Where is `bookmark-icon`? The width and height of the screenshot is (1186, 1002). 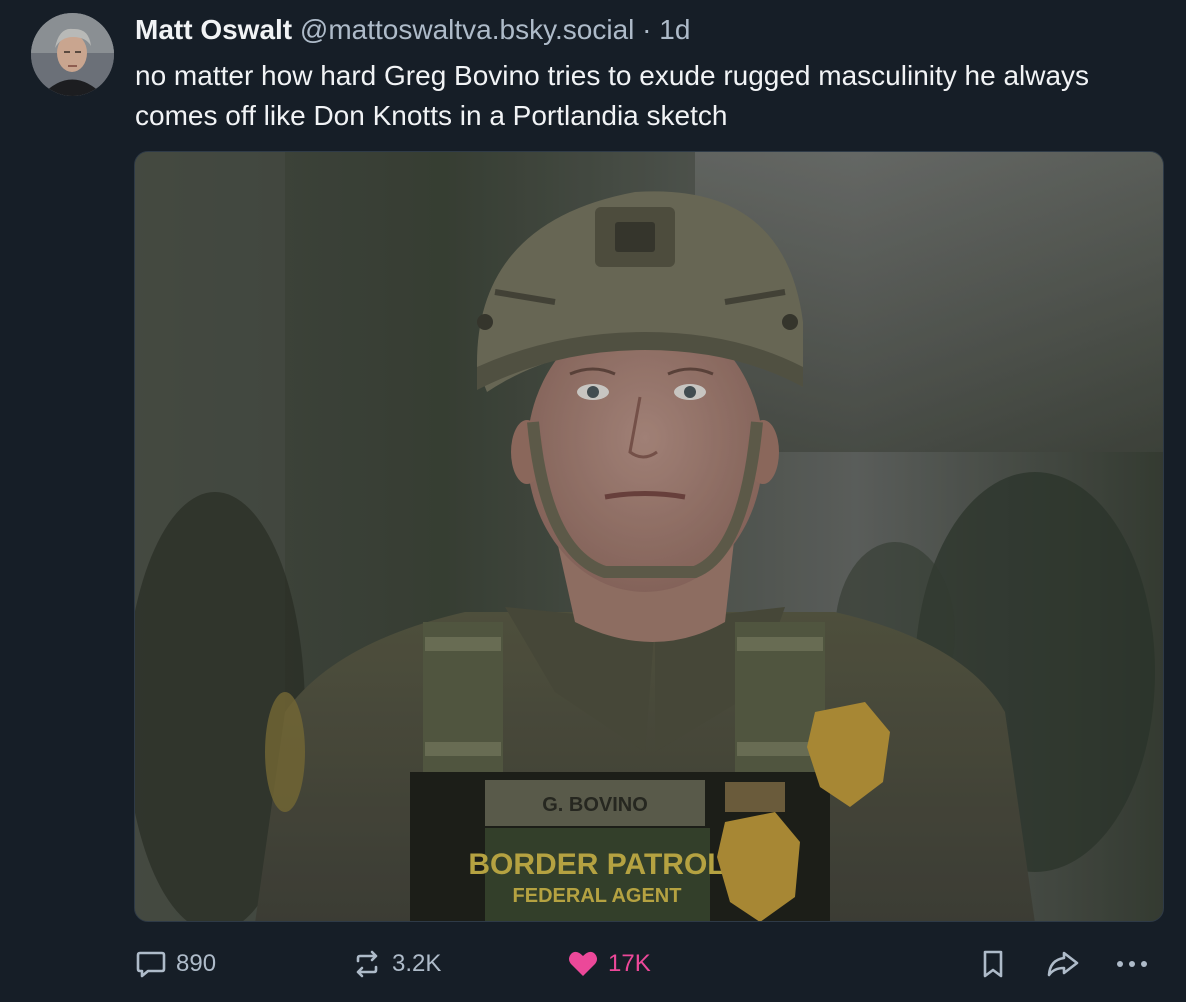
bookmark-icon is located at coordinates (993, 964).